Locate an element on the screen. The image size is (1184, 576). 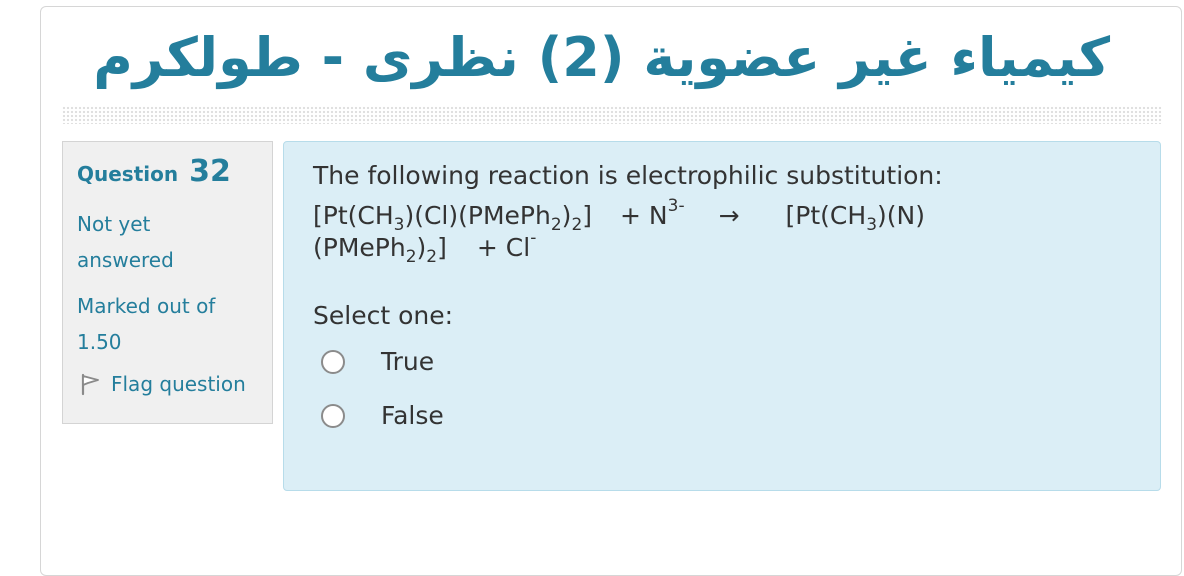
course-title: كيمياء غير عضوية (2) نظرى - طولكرم is located at coordinates (601, 57).